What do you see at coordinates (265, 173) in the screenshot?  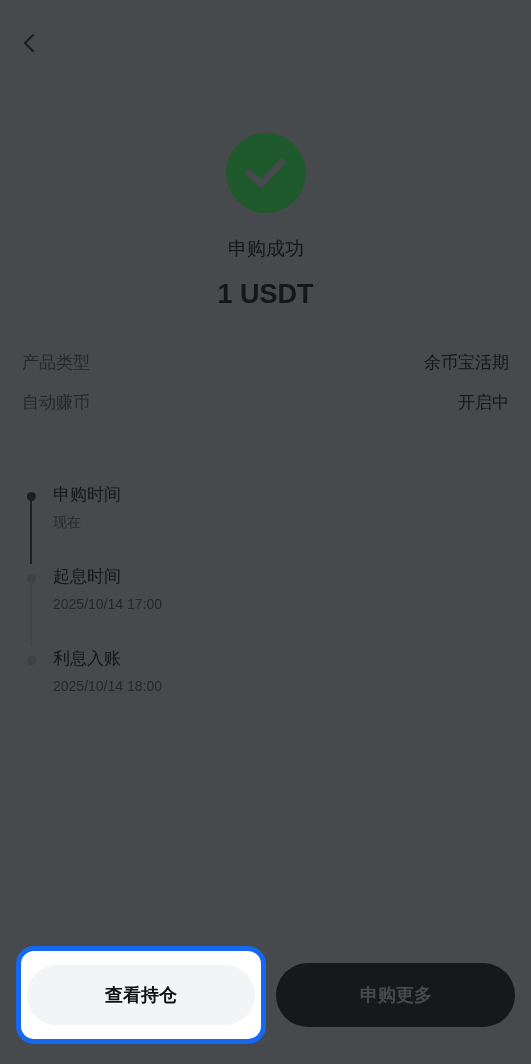 I see `success-check-icon` at bounding box center [265, 173].